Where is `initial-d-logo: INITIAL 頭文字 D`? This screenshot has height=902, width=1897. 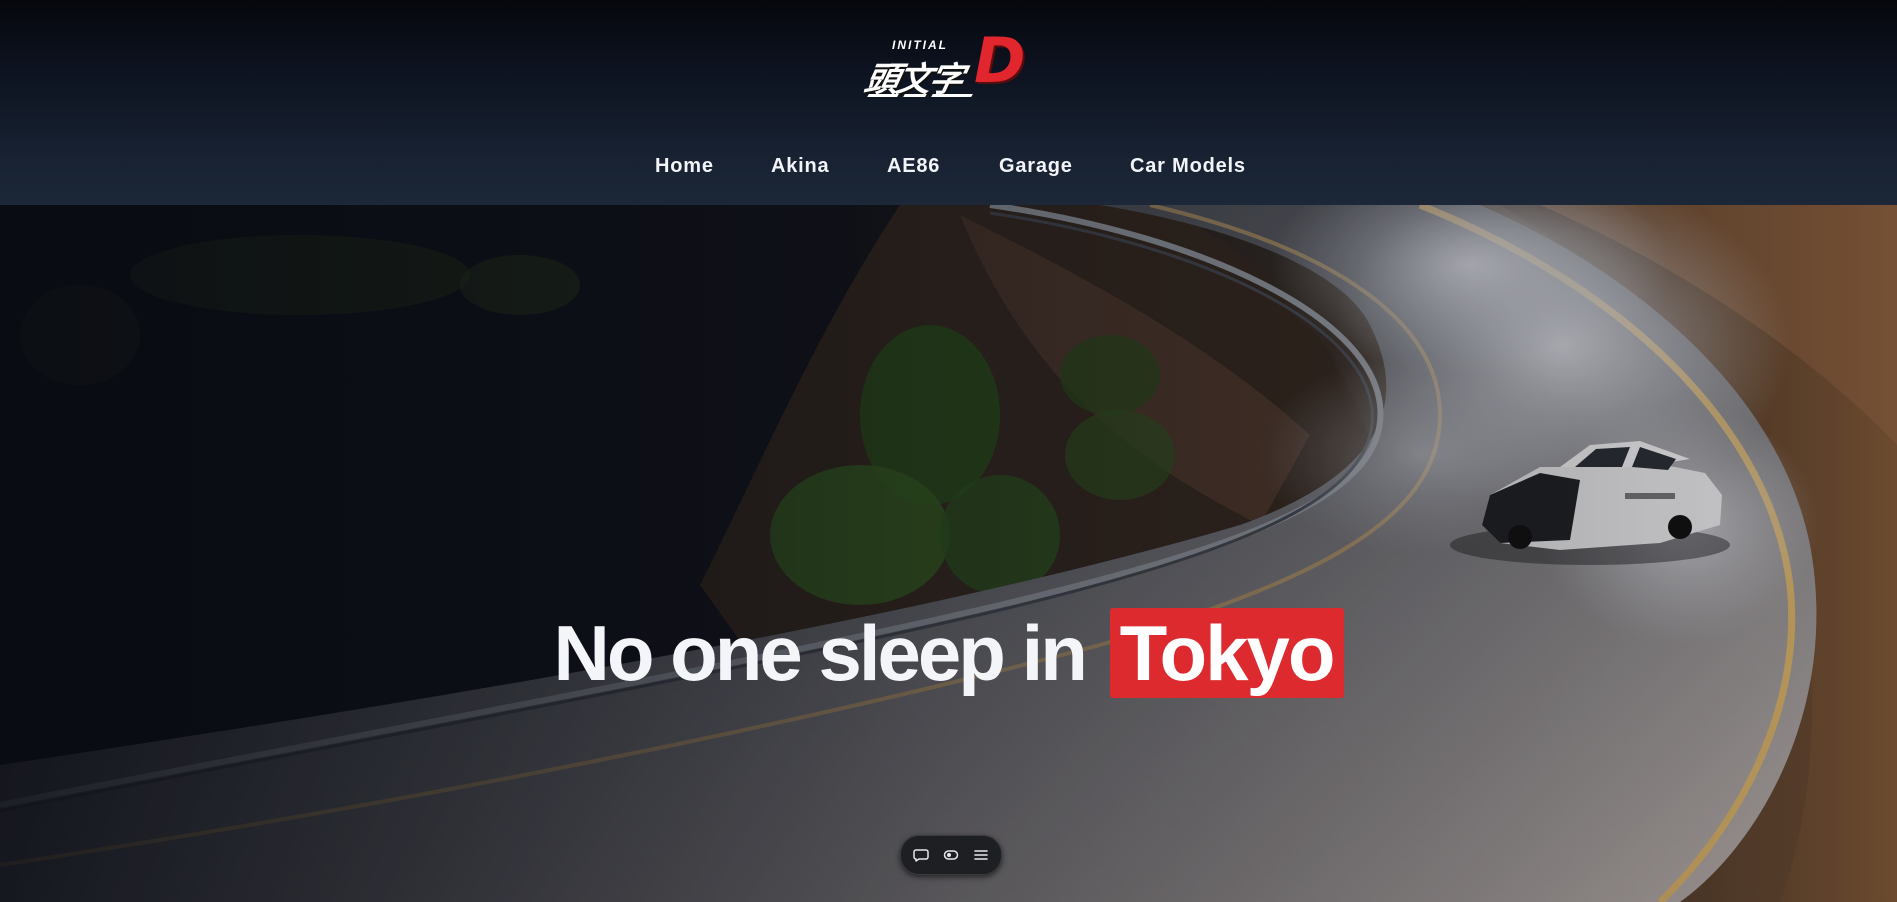
initial-d-logo: INITIAL 頭文字 D is located at coordinates (949, 67).